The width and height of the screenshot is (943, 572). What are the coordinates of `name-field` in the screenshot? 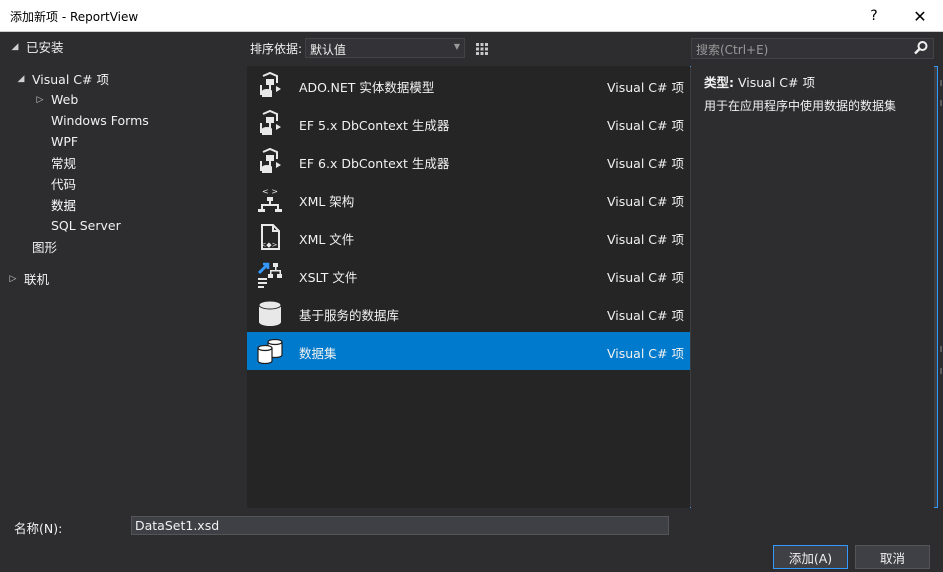 It's located at (400, 525).